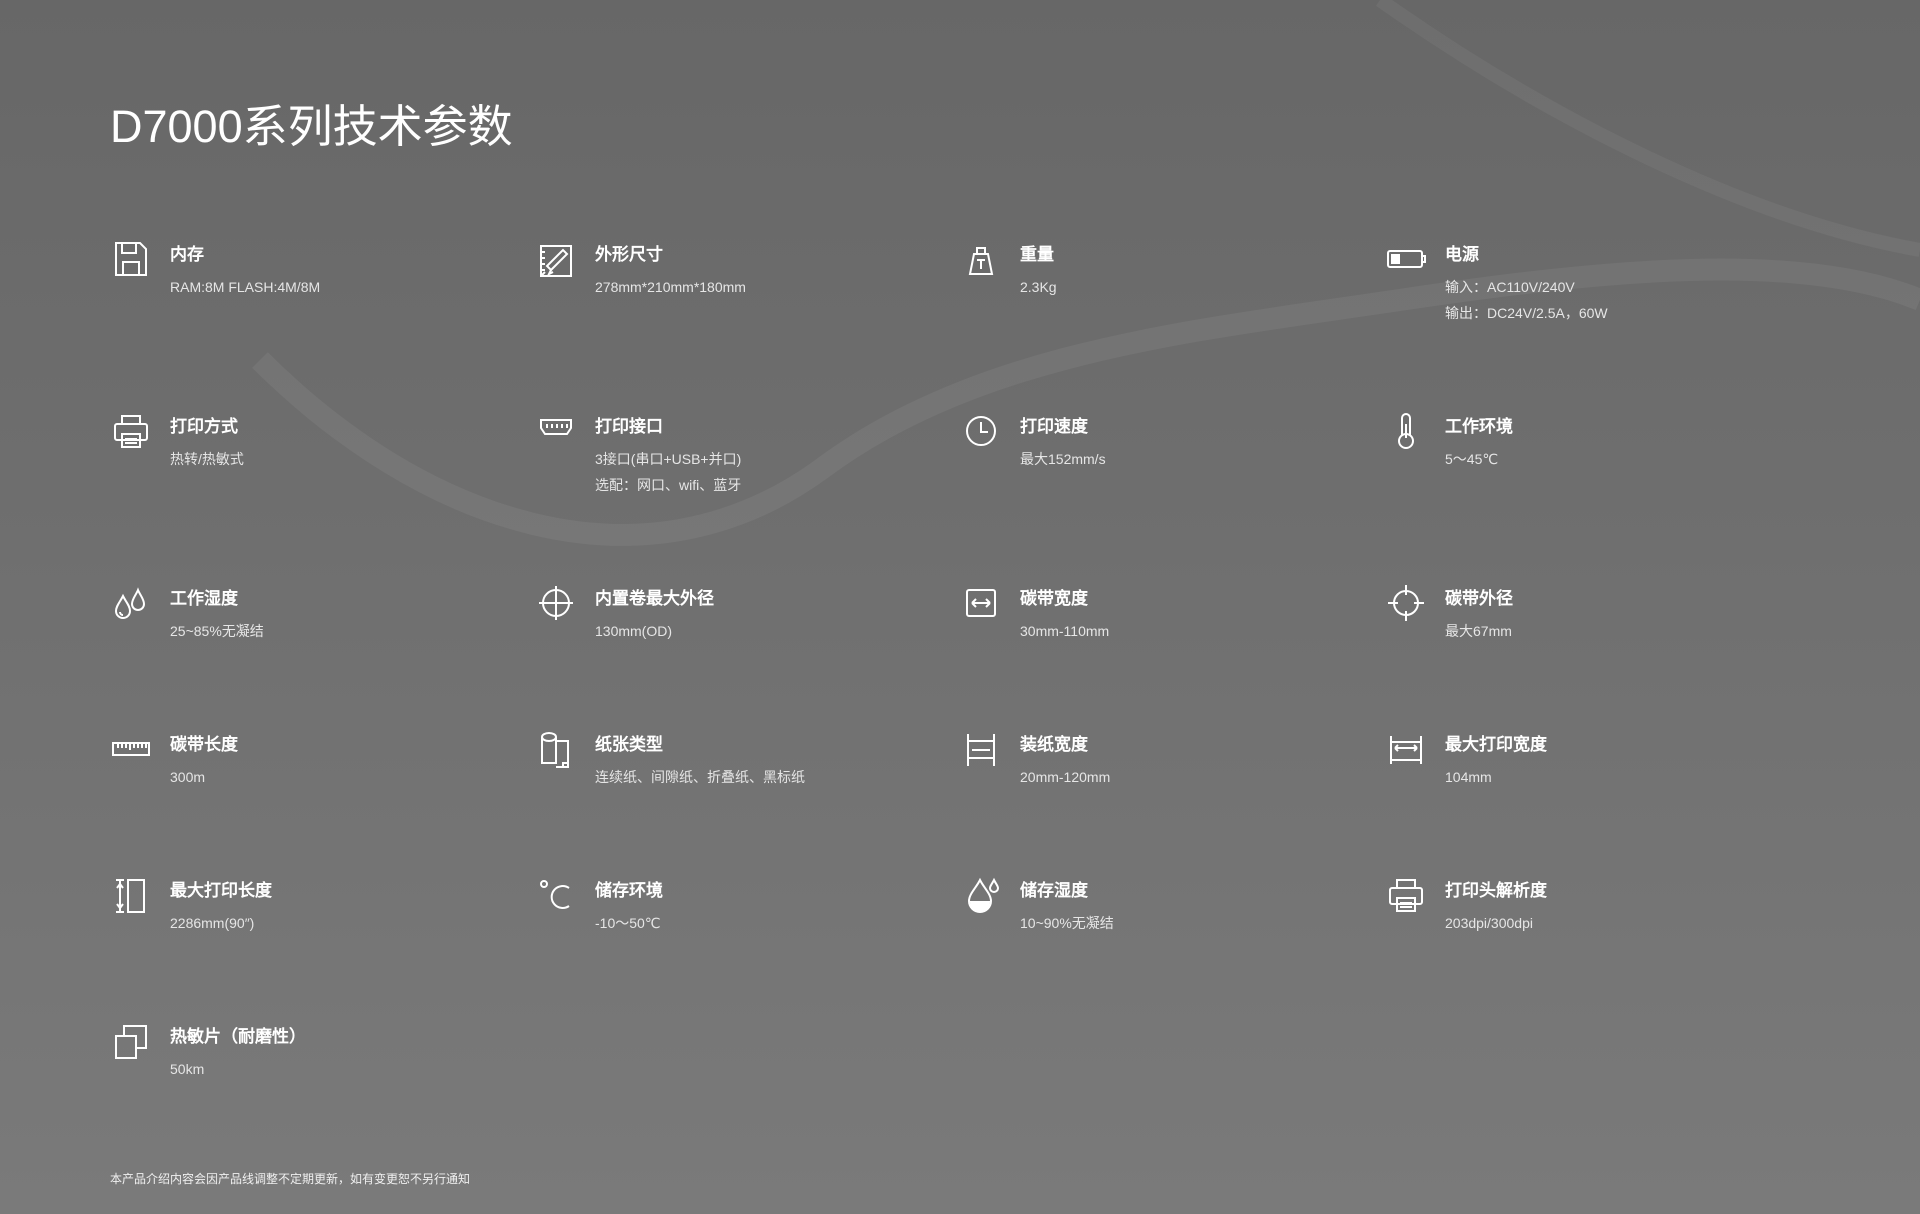 The width and height of the screenshot is (1920, 1214). I want to click on spec-value: 选配：网口、wifi、蓝牙, so click(668, 485).